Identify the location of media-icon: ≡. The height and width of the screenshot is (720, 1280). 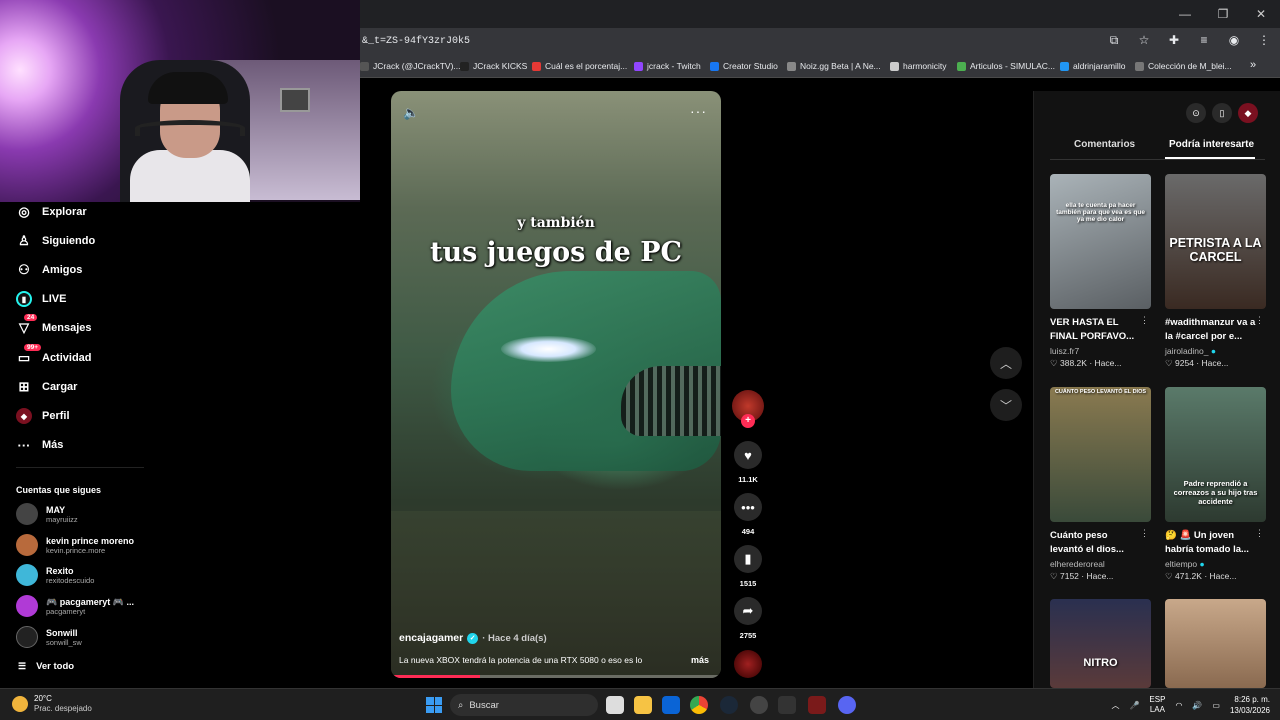
(1204, 40).